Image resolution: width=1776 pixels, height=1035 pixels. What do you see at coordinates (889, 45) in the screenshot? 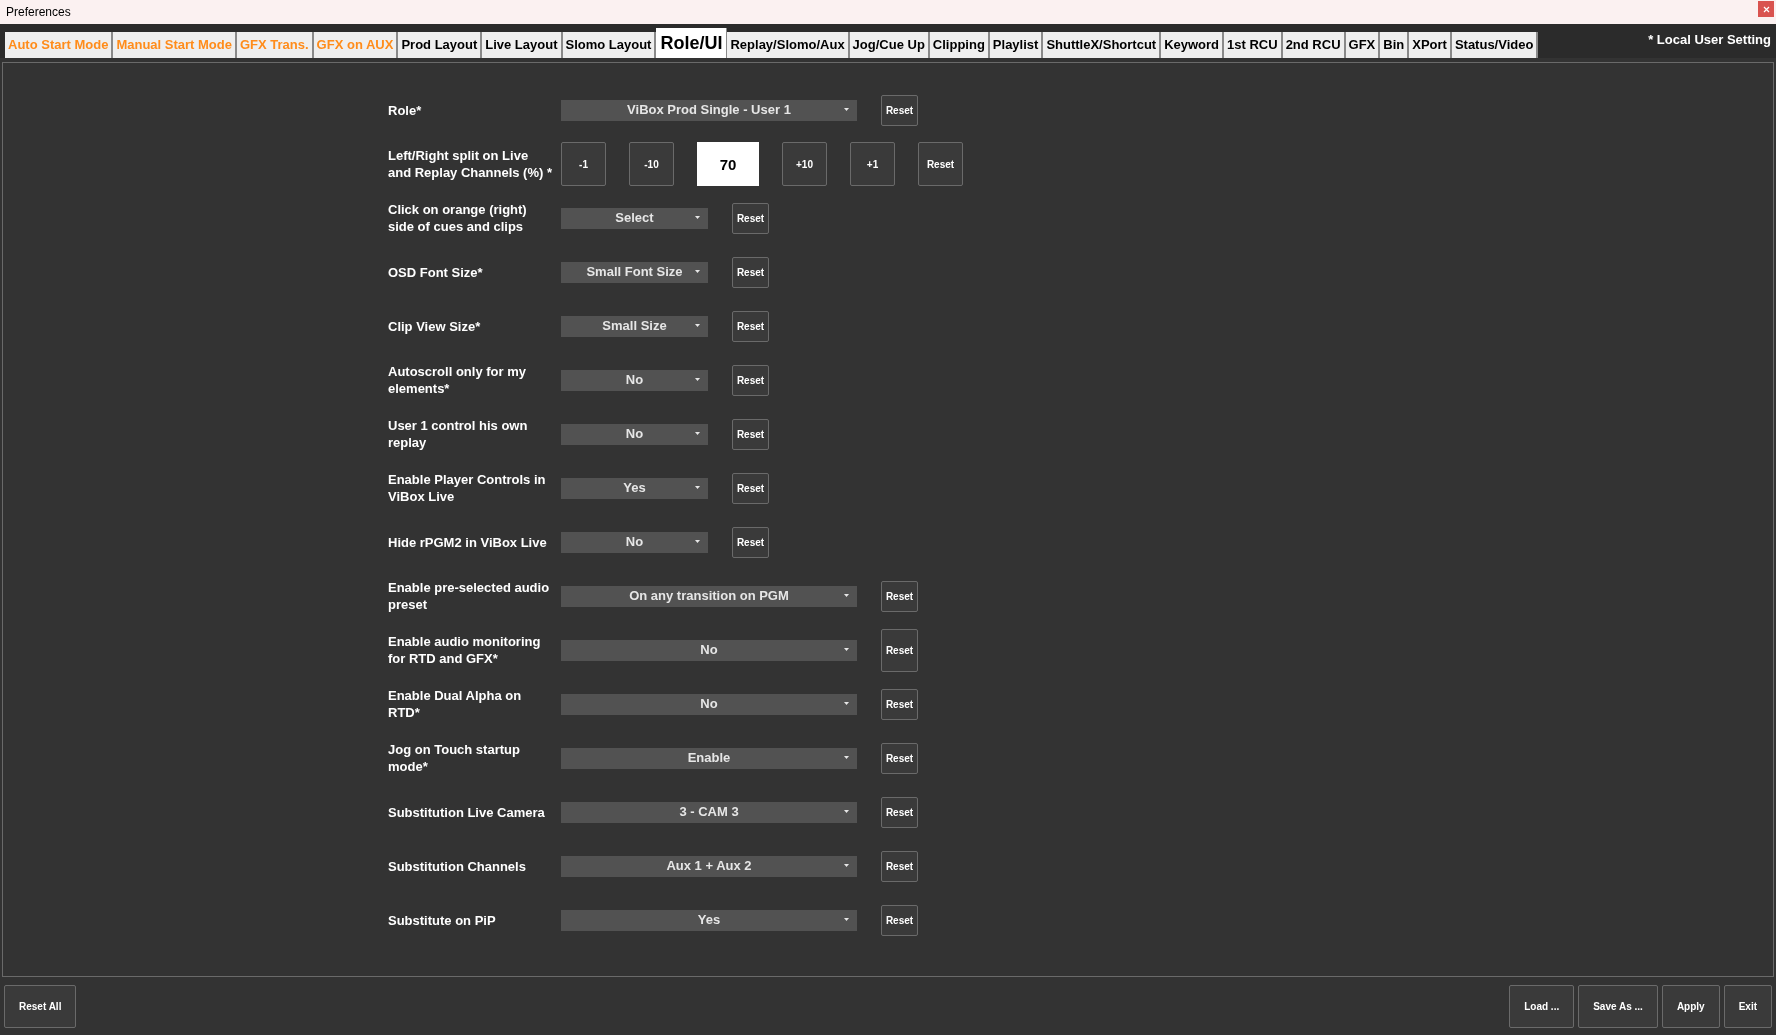
I see `tab: Jog/Cue Up` at bounding box center [889, 45].